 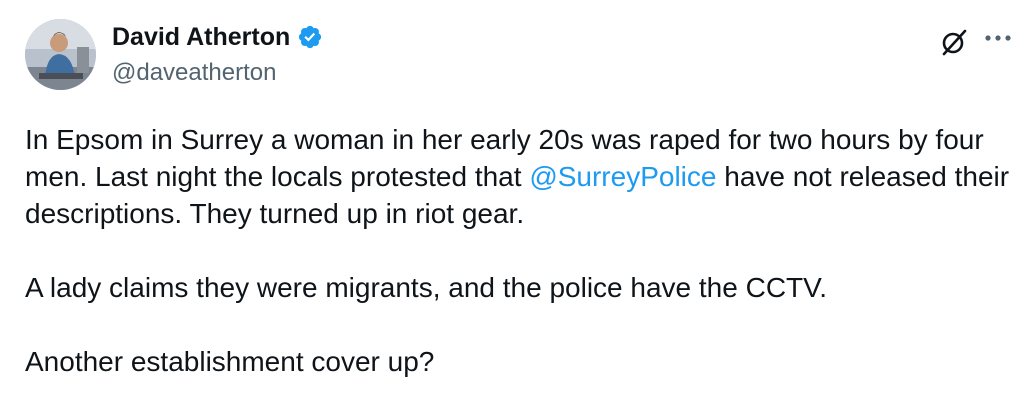 I want to click on author-name-row: David Atherton, so click(x=217, y=37).